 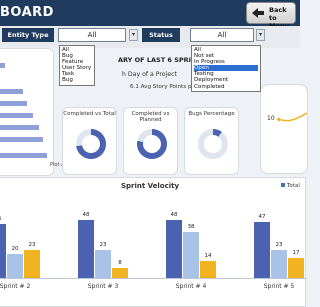 What do you see at coordinates (293, 186) in the screenshot?
I see `legend-total: Total` at bounding box center [293, 186].